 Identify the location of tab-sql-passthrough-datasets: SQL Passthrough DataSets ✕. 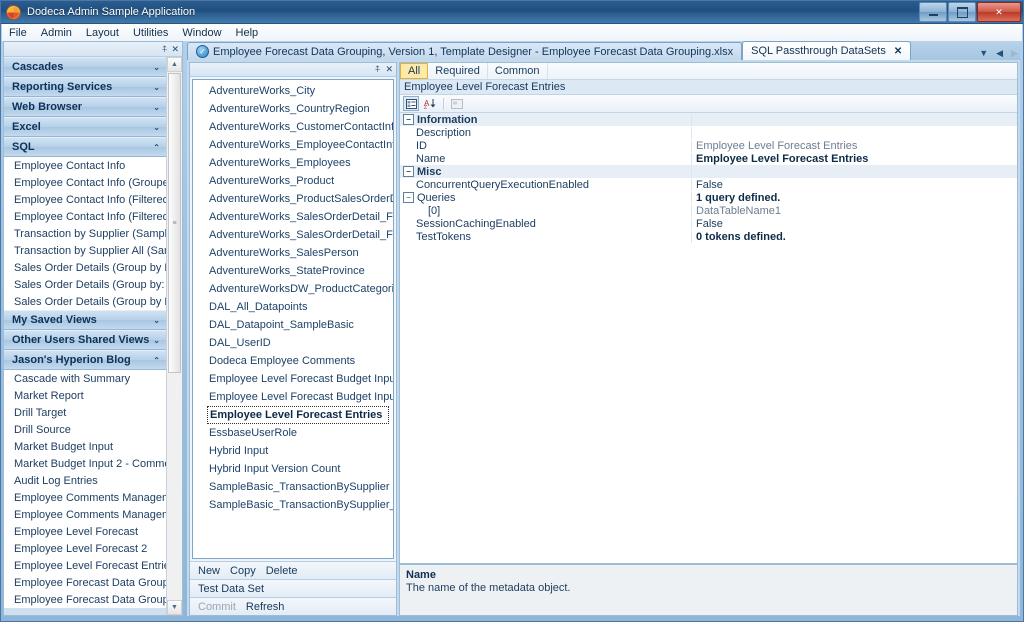
(827, 50).